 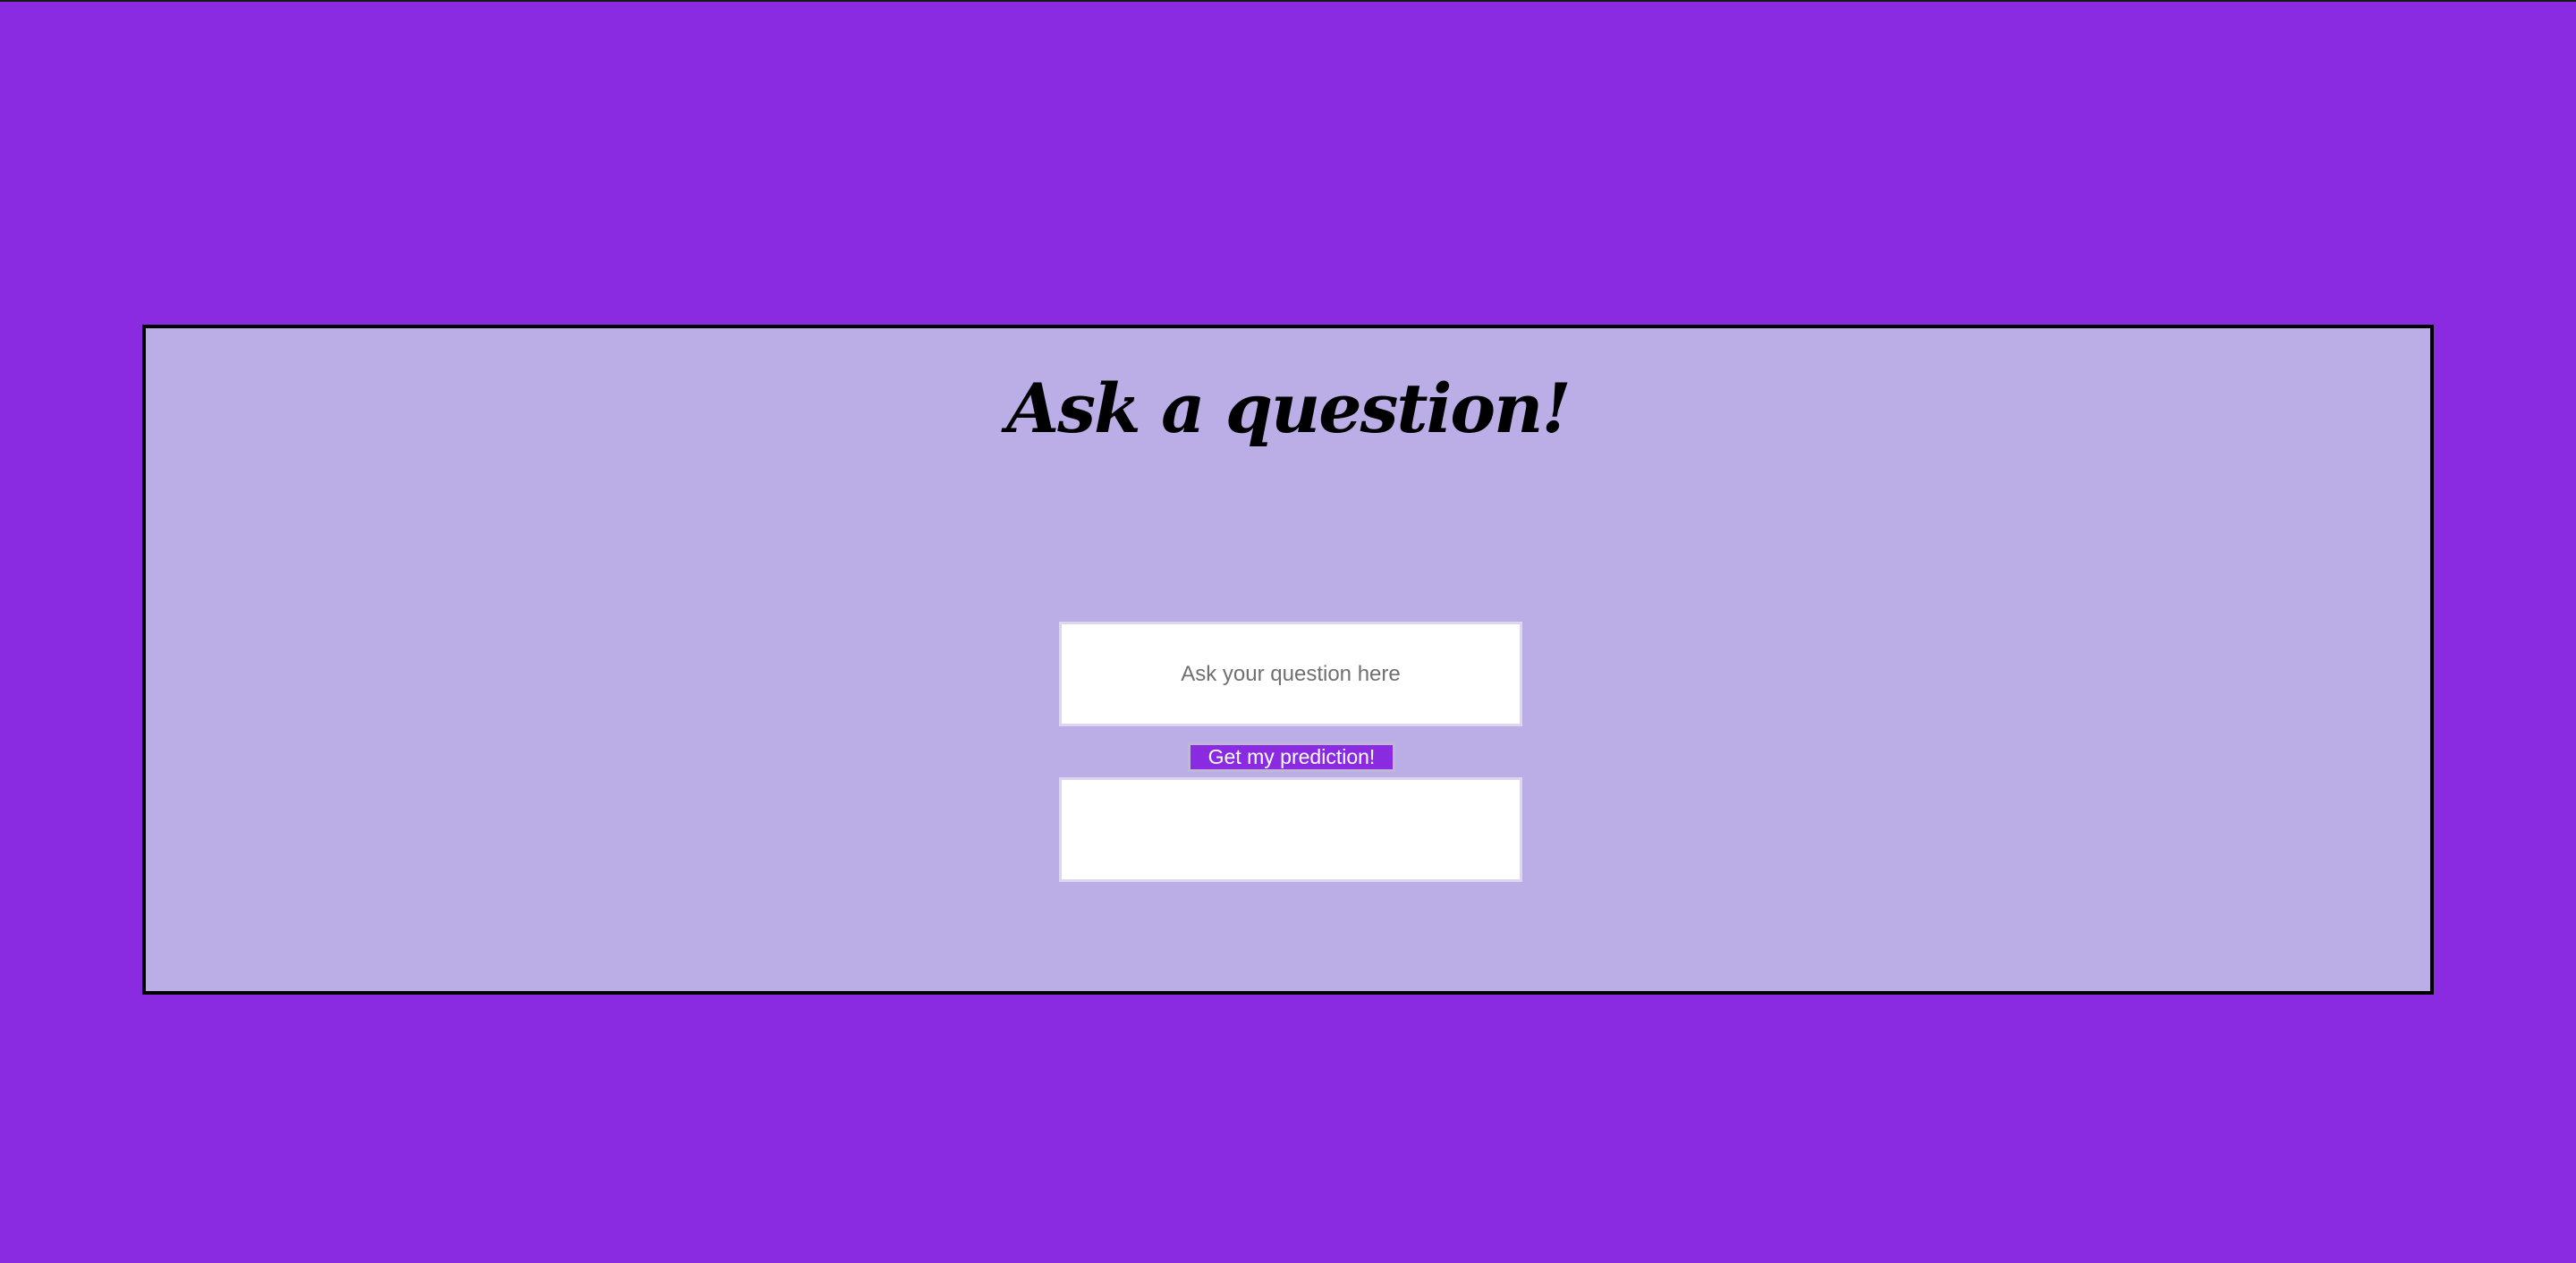 I want to click on page-title: Ask a question!, so click(x=1288, y=408).